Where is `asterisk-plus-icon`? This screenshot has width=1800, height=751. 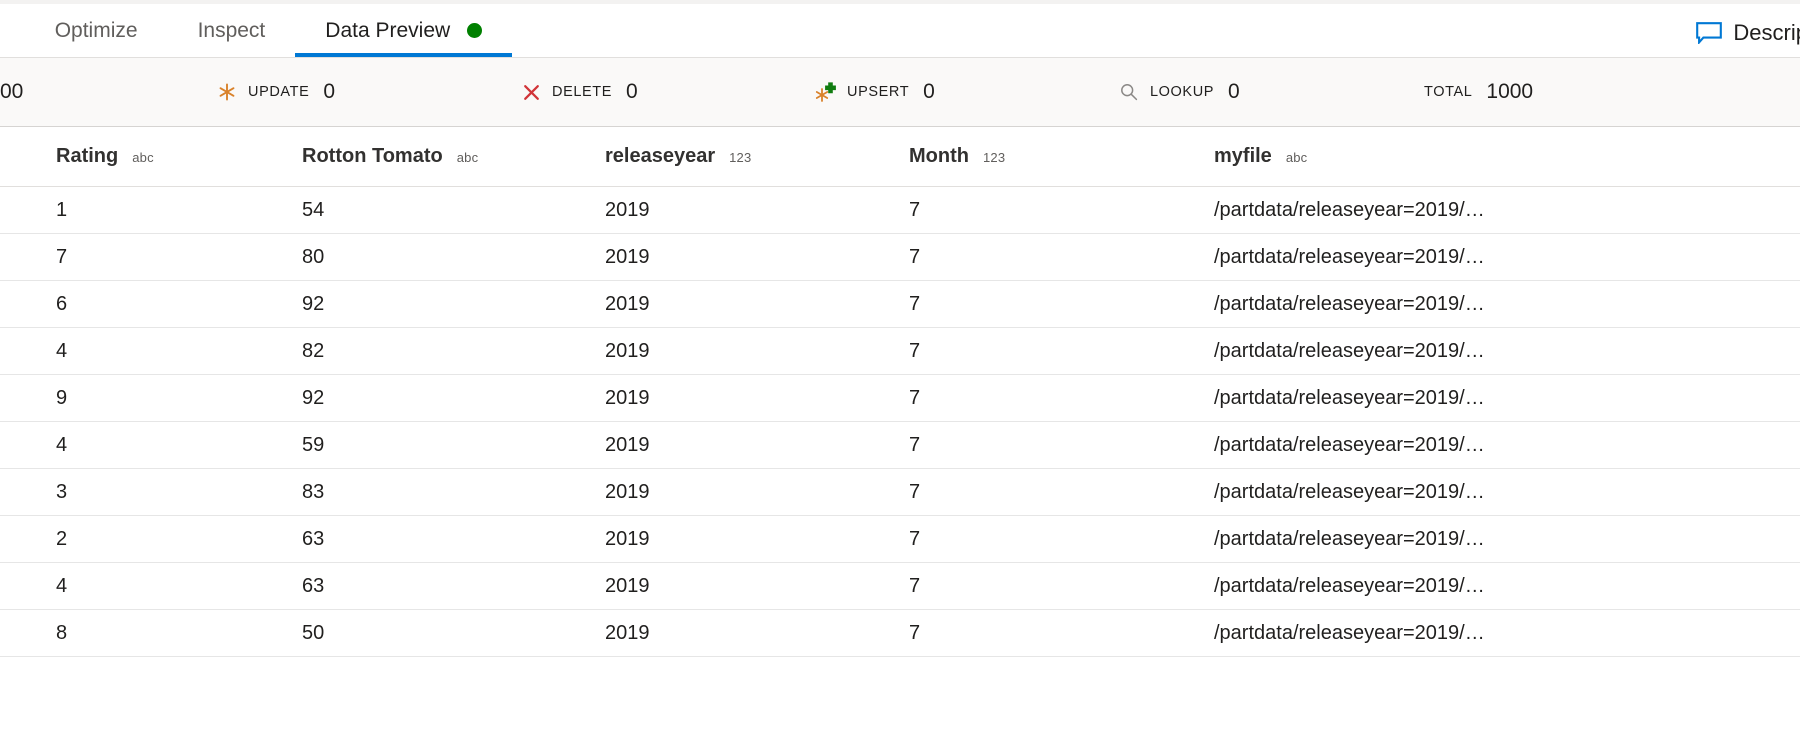 asterisk-plus-icon is located at coordinates (826, 92).